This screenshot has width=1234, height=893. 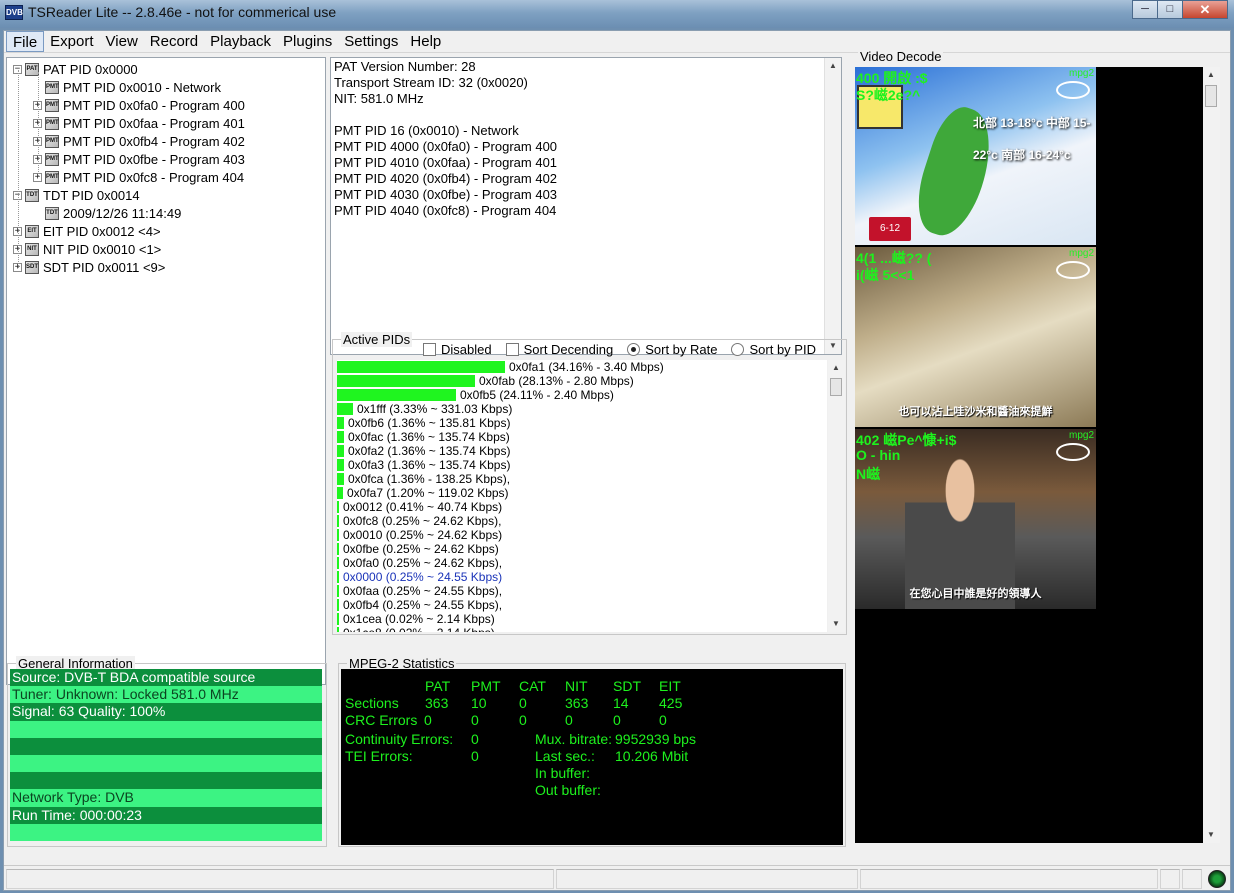 What do you see at coordinates (975, 337) in the screenshot?
I see `video-thumbnail: 也可以沾上哇沙米和醬油來提鮮 mpg2 4(1 ...嵫?? (i(嵫 5<<1` at bounding box center [975, 337].